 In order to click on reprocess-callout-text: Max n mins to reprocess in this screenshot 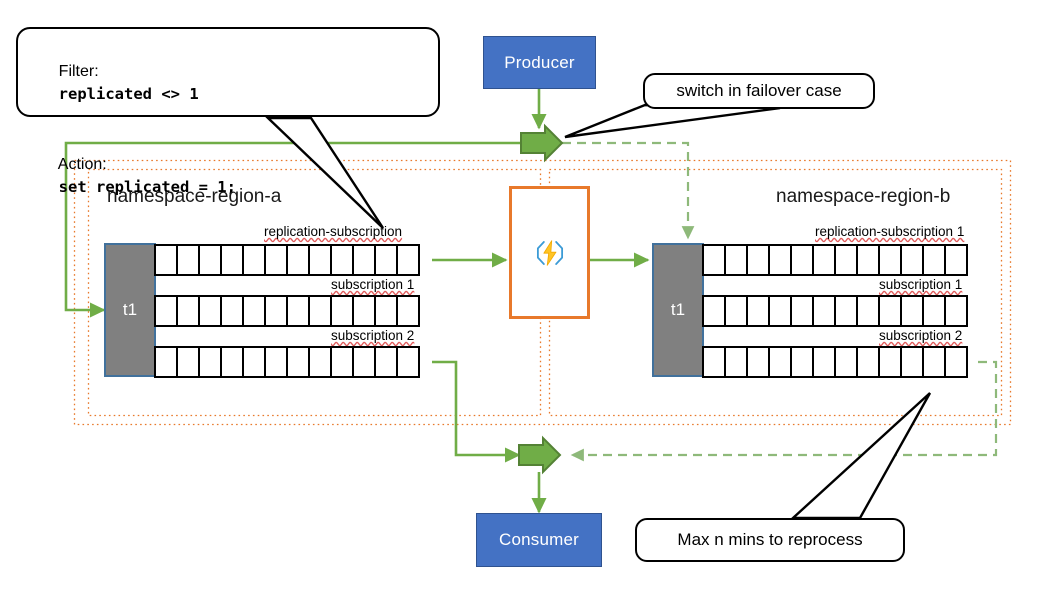, I will do `click(770, 539)`.